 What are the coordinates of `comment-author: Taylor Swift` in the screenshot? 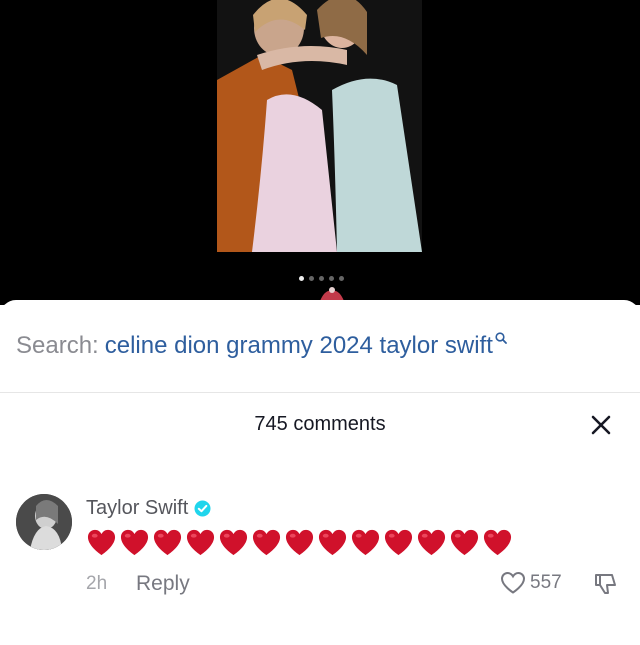 It's located at (148, 508).